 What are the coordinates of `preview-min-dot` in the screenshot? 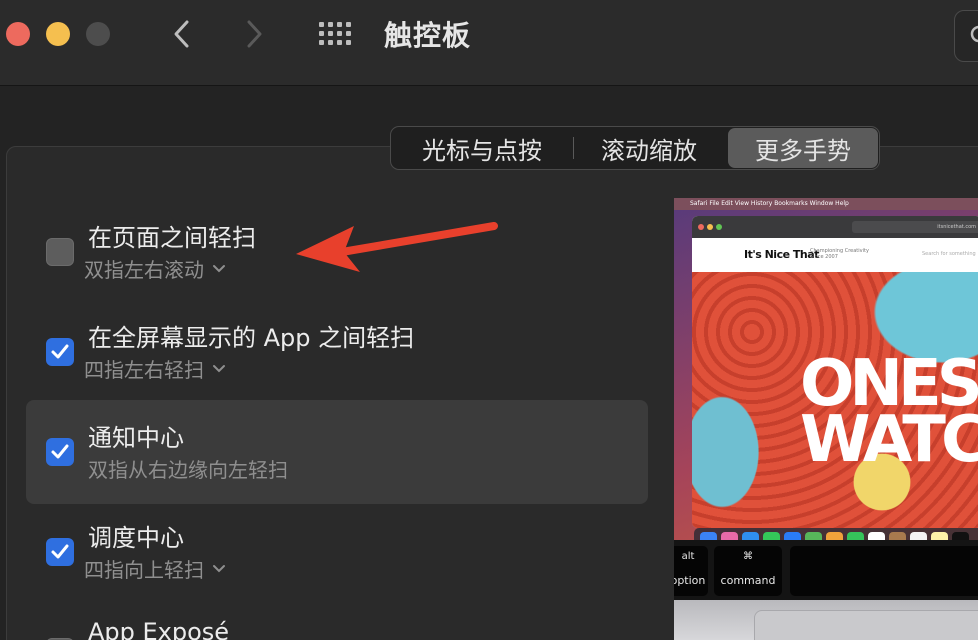 It's located at (710, 227).